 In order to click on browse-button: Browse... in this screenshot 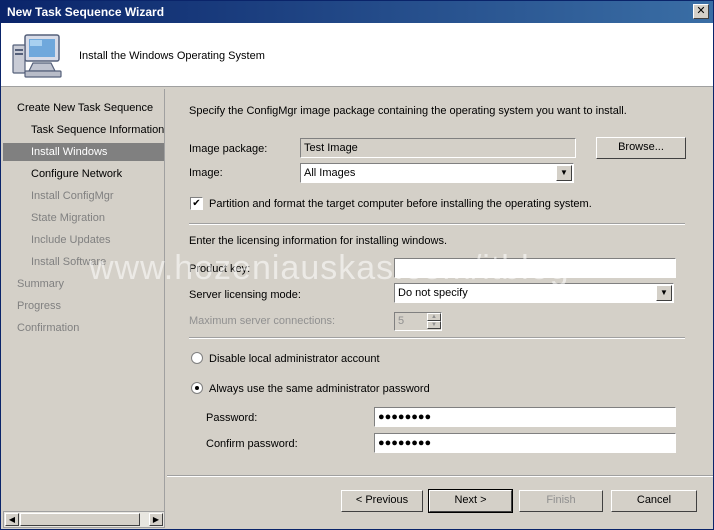, I will do `click(641, 148)`.